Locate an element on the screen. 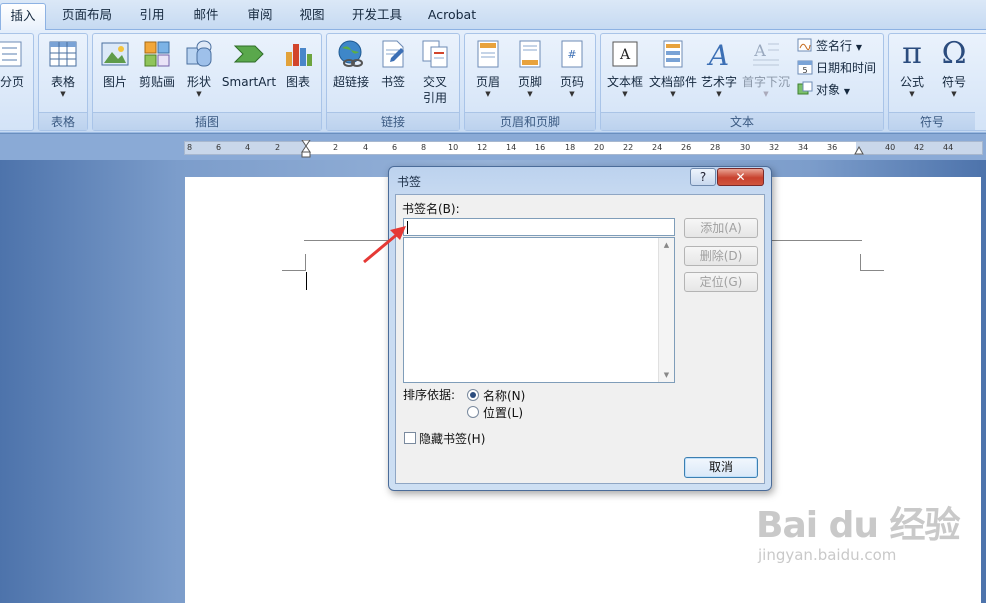 The height and width of the screenshot is (603, 986). page-break-button: 分页 is located at coordinates (13, 64).